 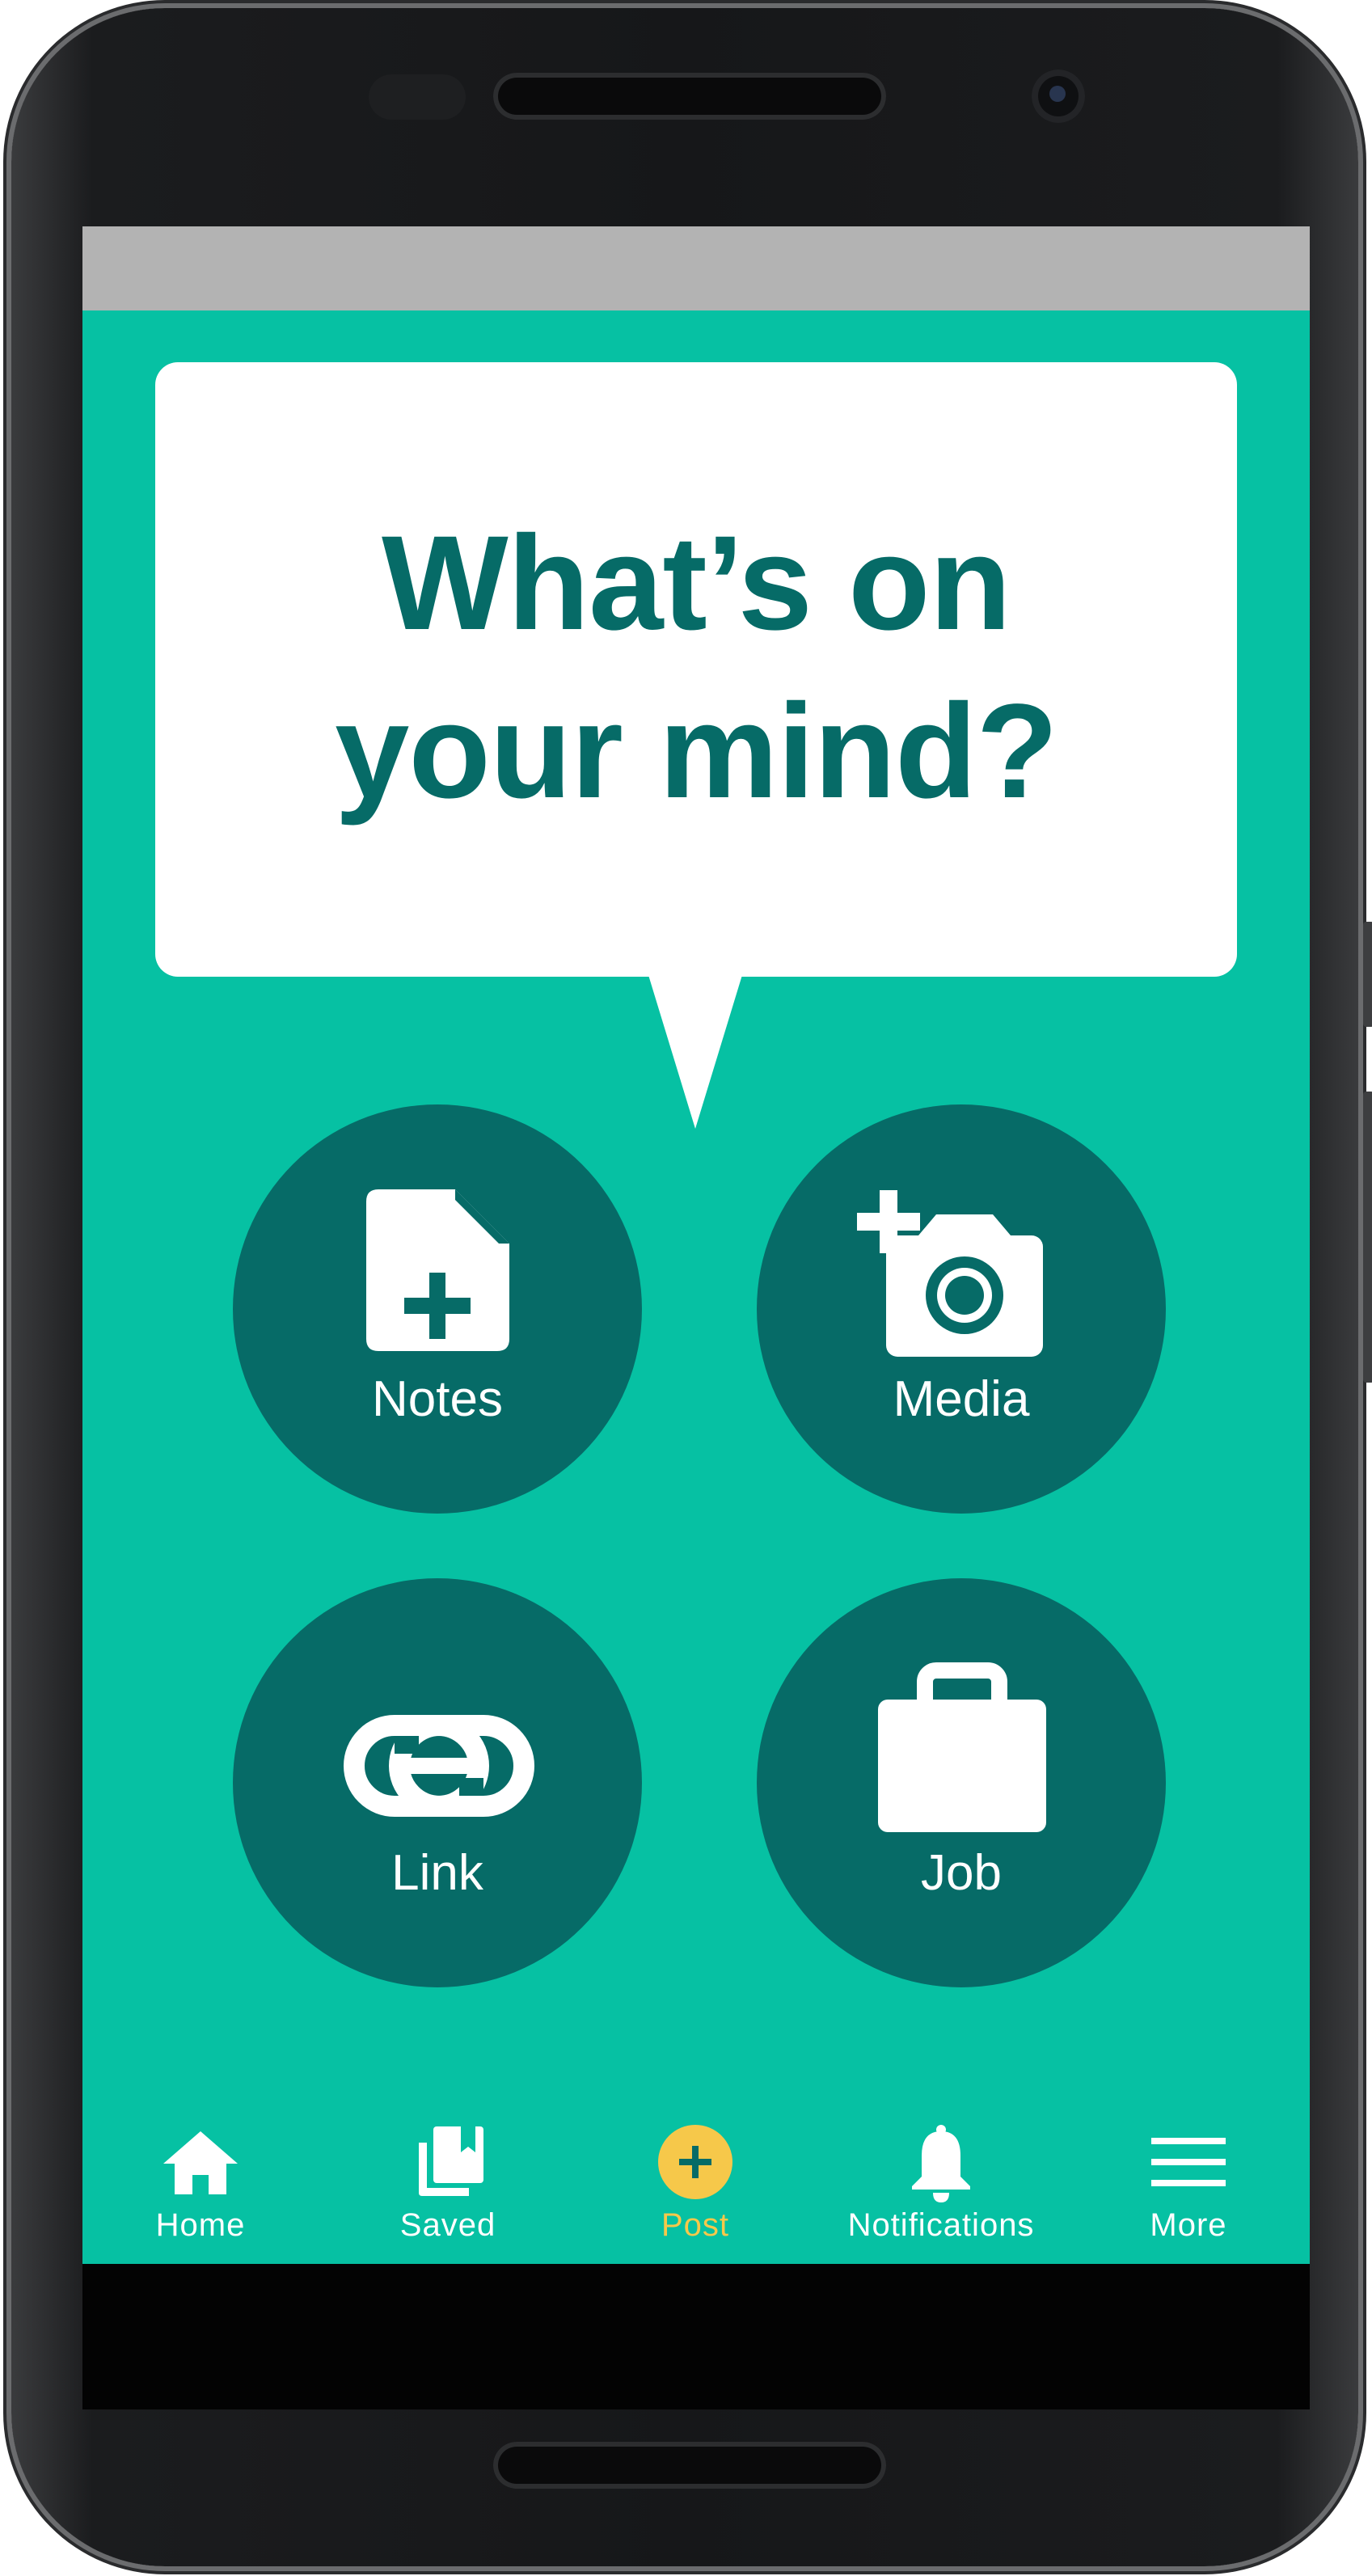 I want to click on nav-more-label: More, so click(x=1188, y=2225).